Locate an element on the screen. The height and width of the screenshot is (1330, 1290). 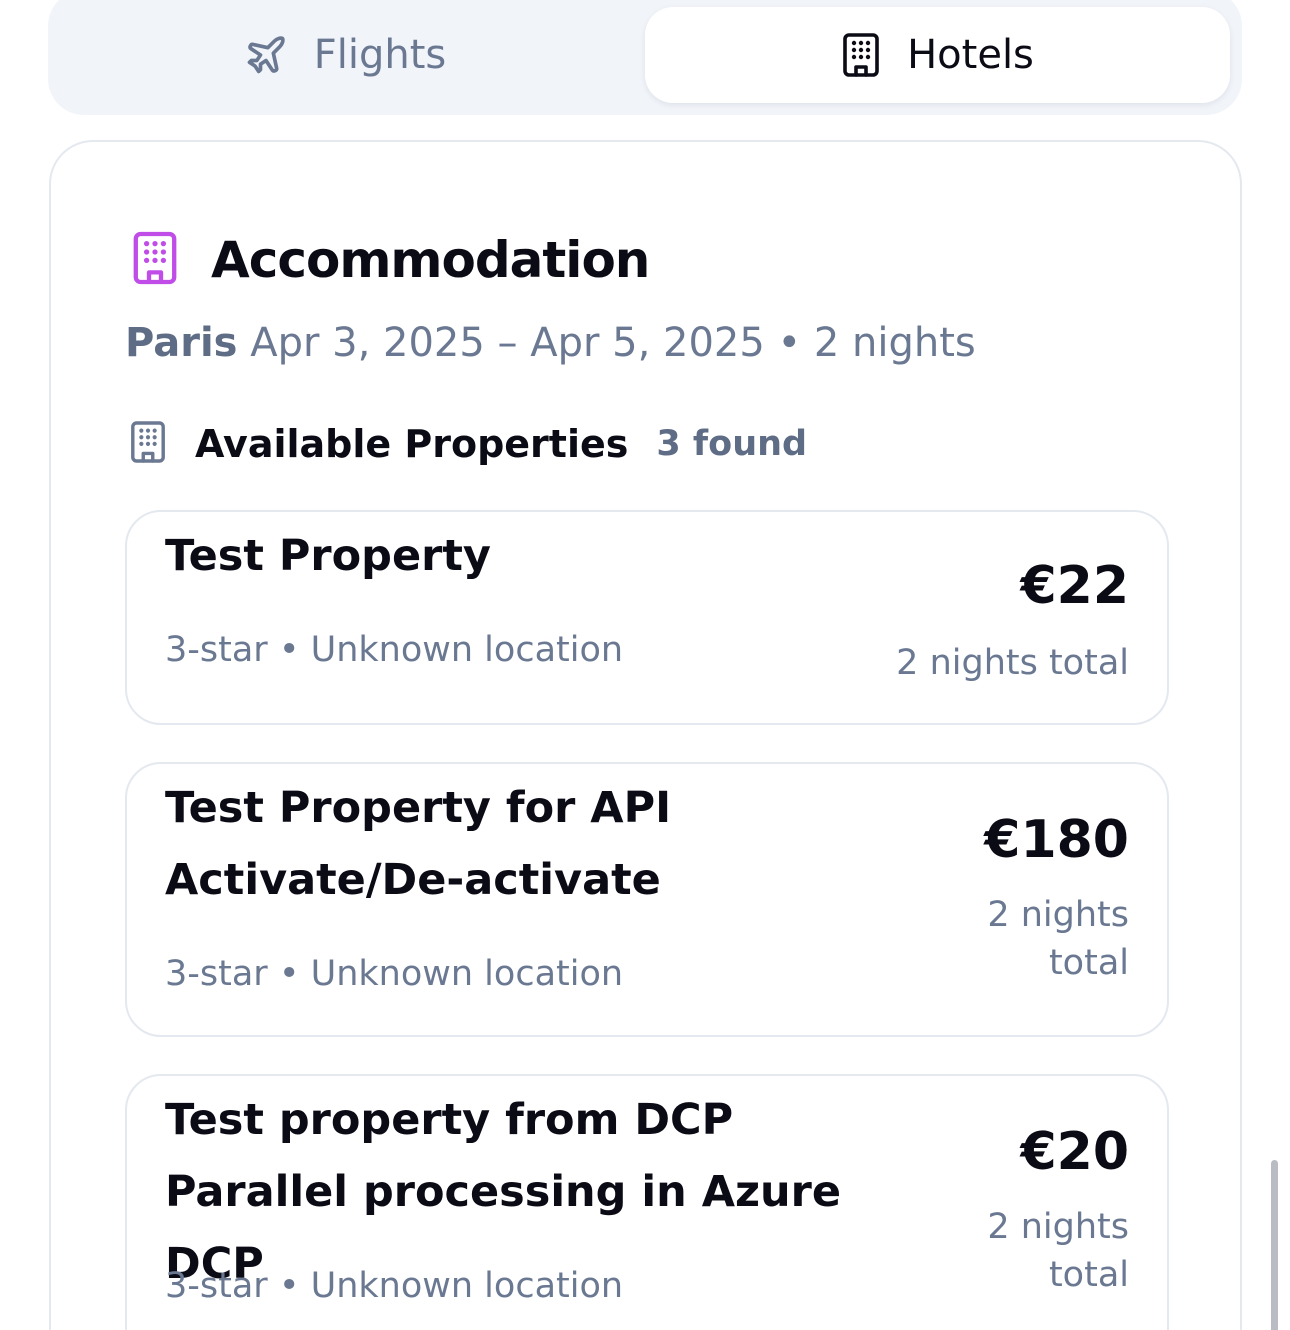
tab-flights-label: Flights is located at coordinates (380, 55).